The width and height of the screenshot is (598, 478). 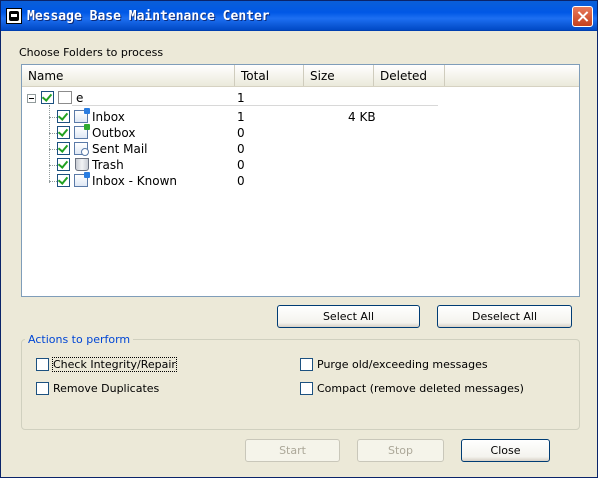 What do you see at coordinates (91, 52) in the screenshot?
I see `folders-label: Choose Folders to process` at bounding box center [91, 52].